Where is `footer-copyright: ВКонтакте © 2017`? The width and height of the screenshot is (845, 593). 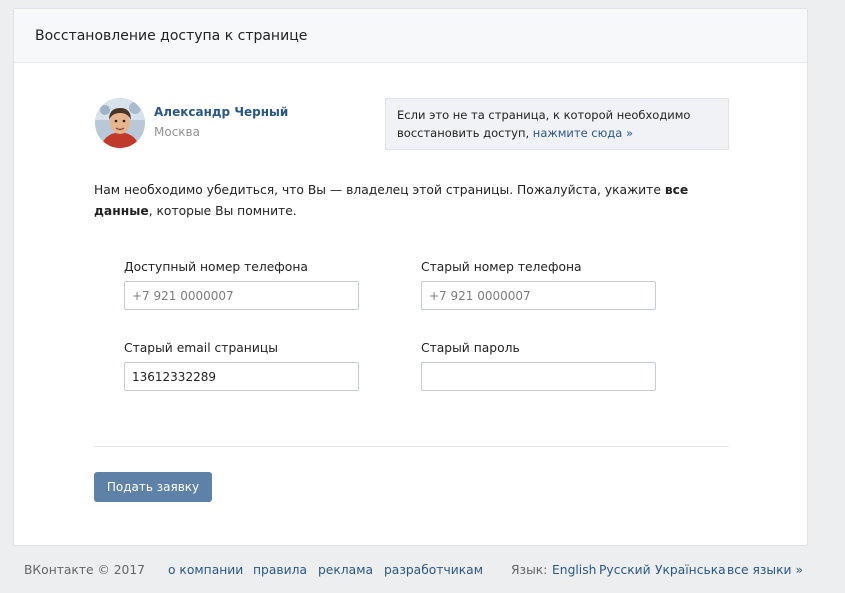
footer-copyright: ВКонтакте © 2017 is located at coordinates (84, 570).